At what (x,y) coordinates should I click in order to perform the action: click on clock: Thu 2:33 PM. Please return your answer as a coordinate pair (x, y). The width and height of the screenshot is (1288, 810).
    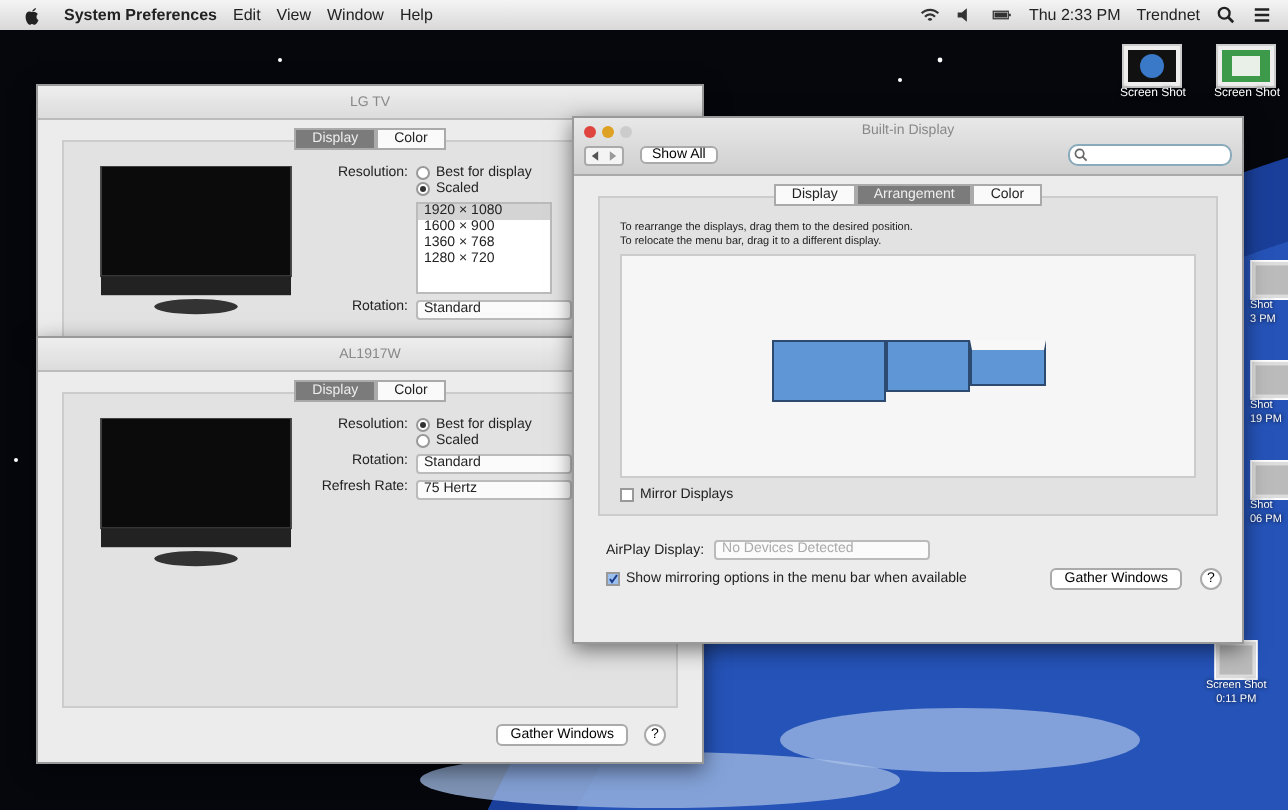
    Looking at the image, I should click on (1074, 15).